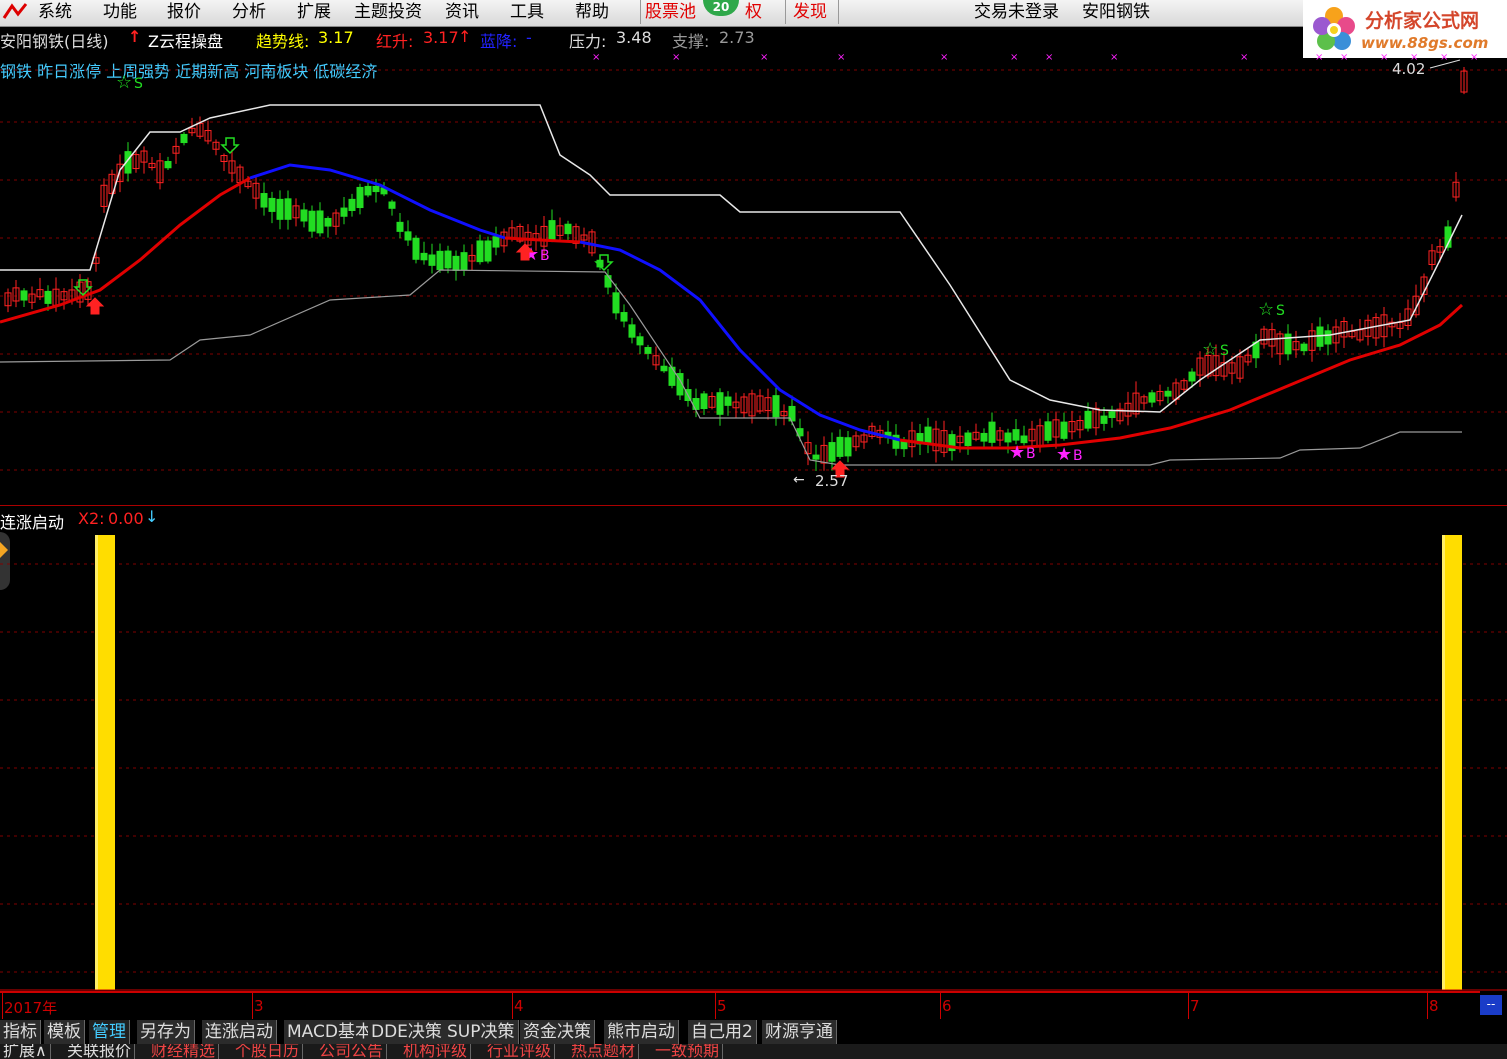 The width and height of the screenshot is (1507, 1059). Describe the element at coordinates (481, 1032) in the screenshot. I see `tab-sup: SUP决策` at that location.